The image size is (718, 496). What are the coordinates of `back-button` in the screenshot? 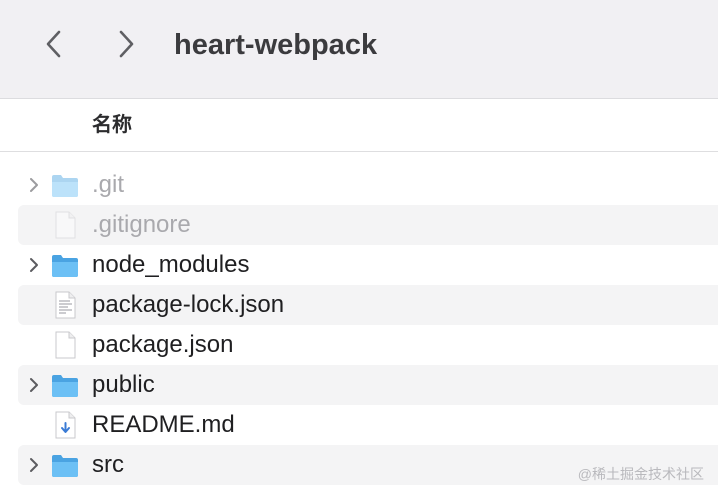 It's located at (54, 44).